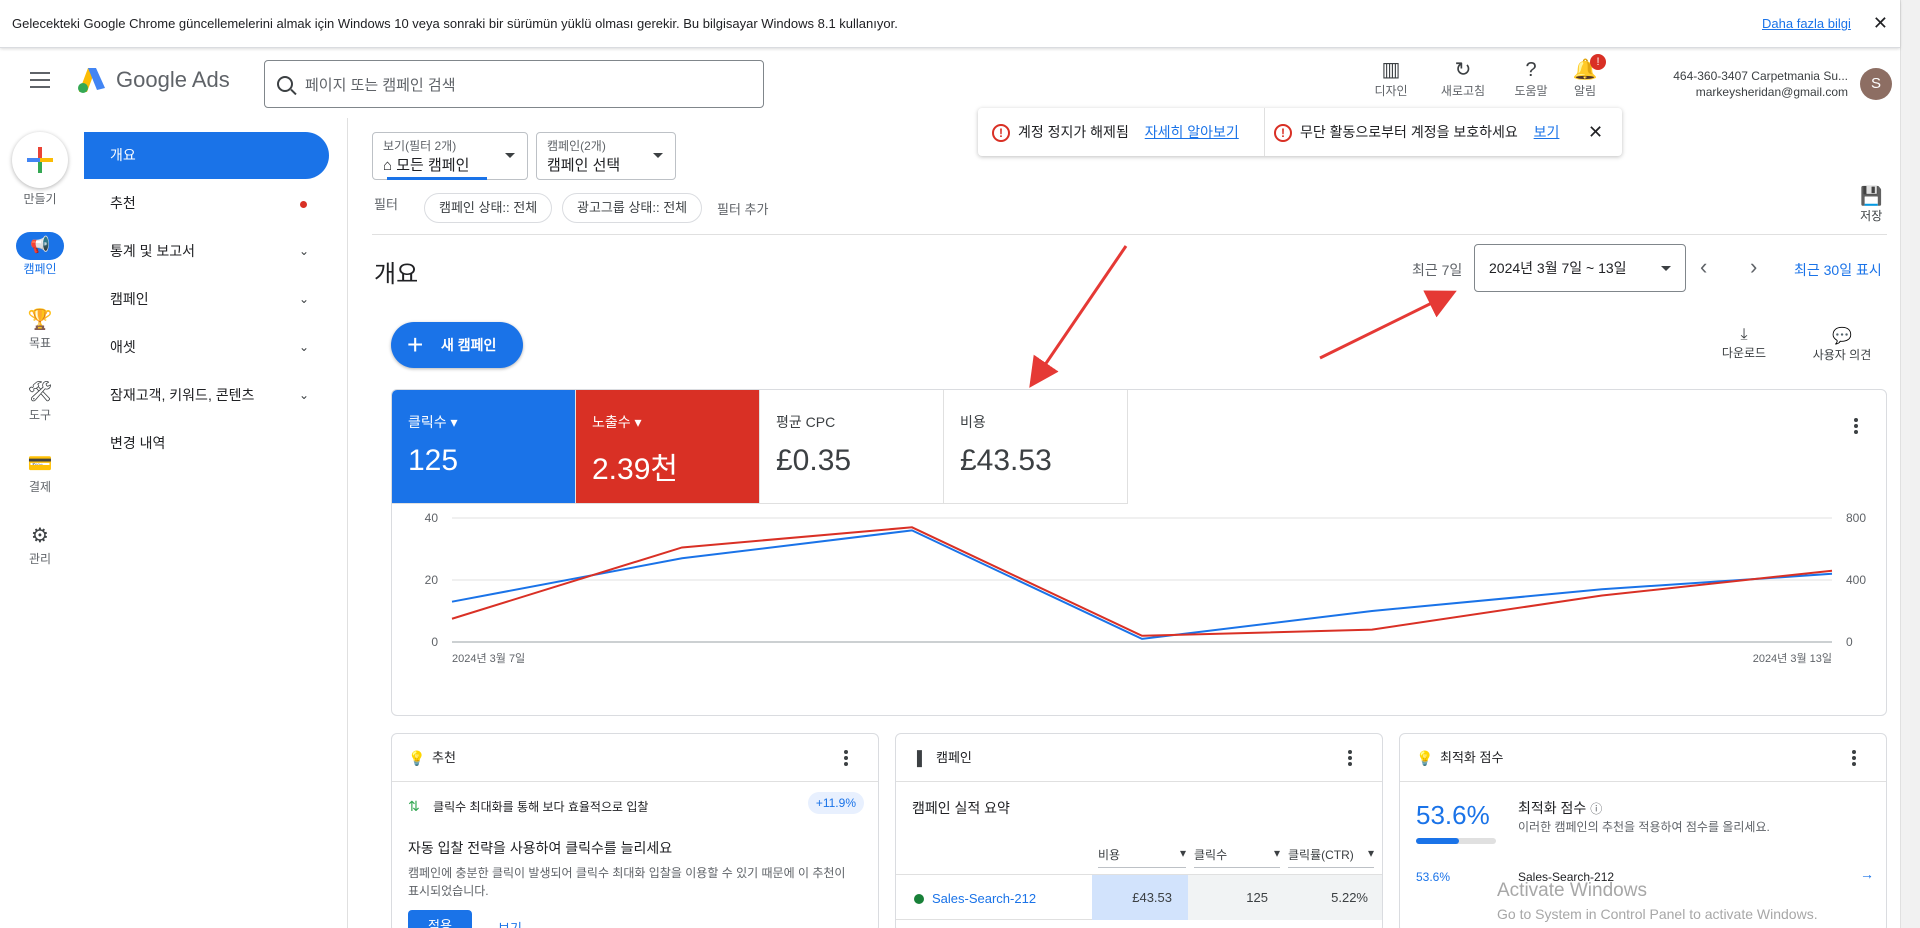 The width and height of the screenshot is (1920, 928). I want to click on line-chart: 0204004008002024년 3월 7일 2024년 3월 13일, so click(1146, 588).